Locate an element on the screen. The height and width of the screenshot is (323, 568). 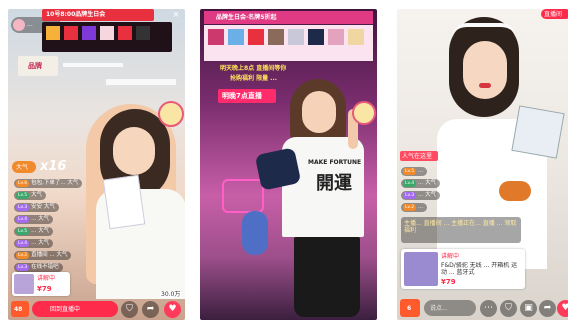
more-icon: ⋯ is located at coordinates (488, 308).